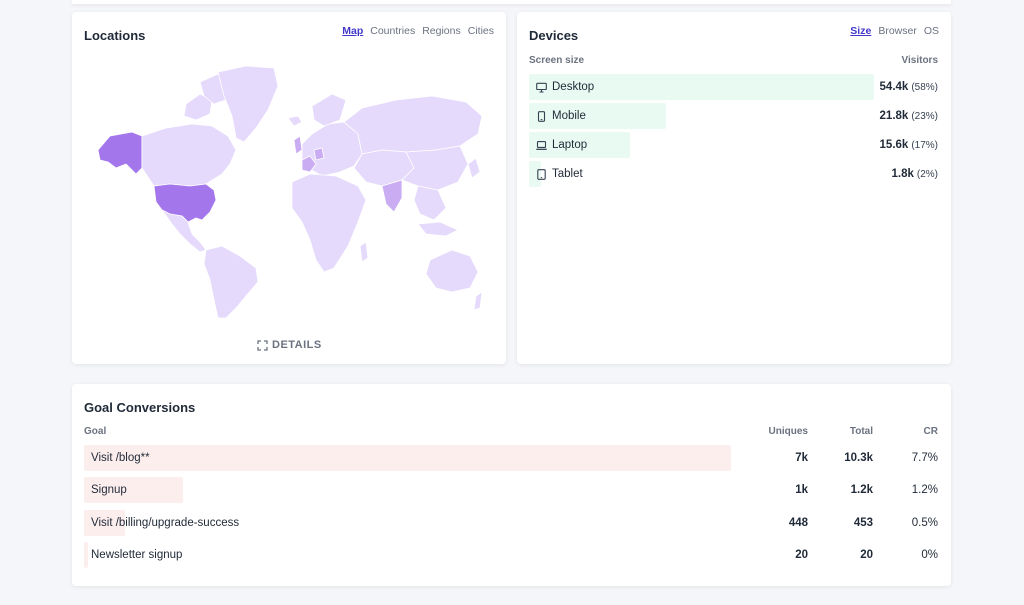  What do you see at coordinates (894, 116) in the screenshot?
I see `device-visitors-value: 21.8k` at bounding box center [894, 116].